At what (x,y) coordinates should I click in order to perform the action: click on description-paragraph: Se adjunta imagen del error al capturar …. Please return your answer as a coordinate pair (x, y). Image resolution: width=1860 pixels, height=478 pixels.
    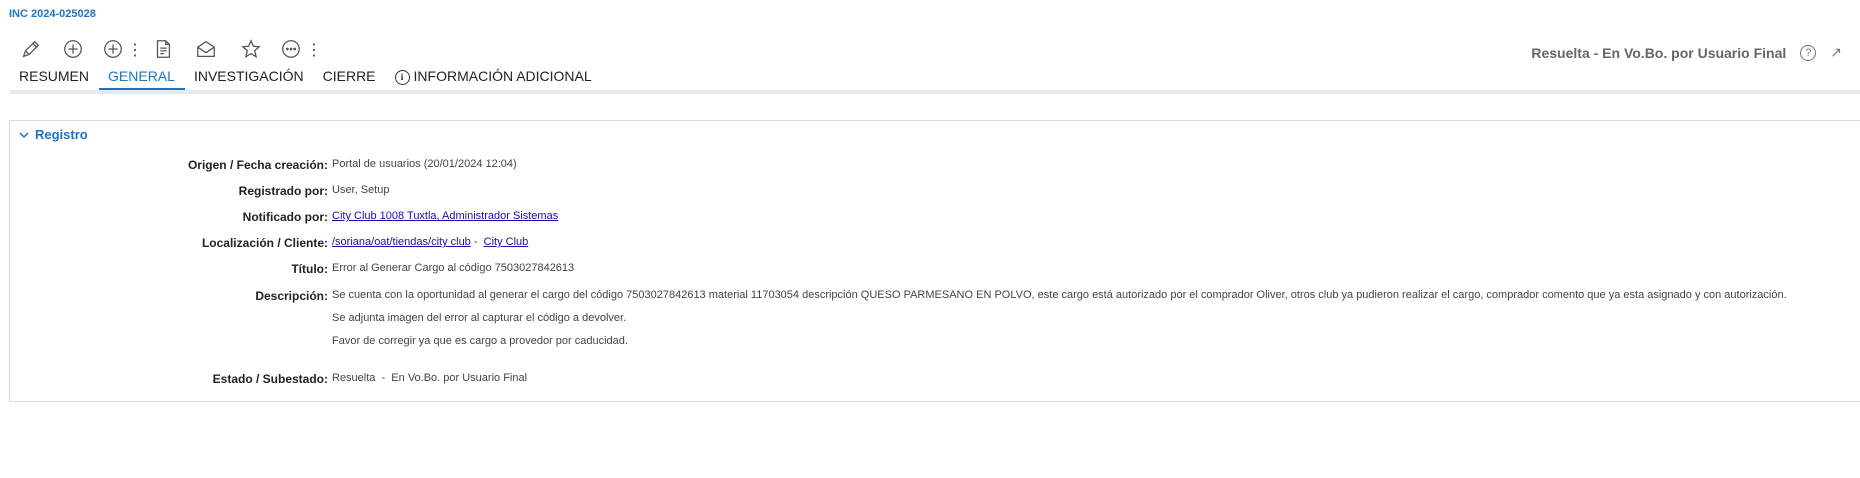
    Looking at the image, I should click on (479, 318).